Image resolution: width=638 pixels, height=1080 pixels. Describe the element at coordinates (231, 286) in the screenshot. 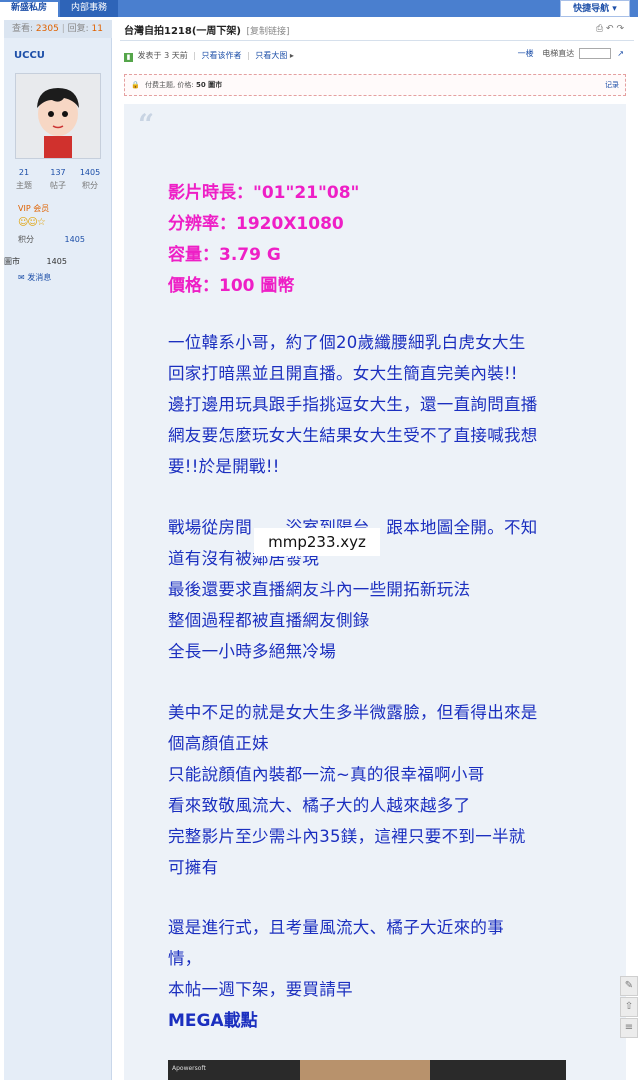

I see `info-price: 價格：100 圖幣` at that location.